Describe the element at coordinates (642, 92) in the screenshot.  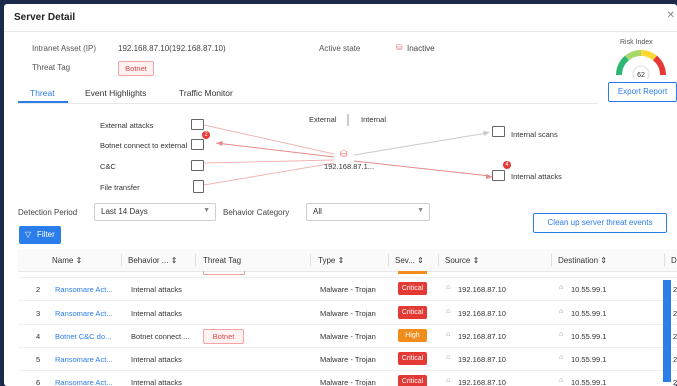
I see `export-report-button: Export Report` at that location.